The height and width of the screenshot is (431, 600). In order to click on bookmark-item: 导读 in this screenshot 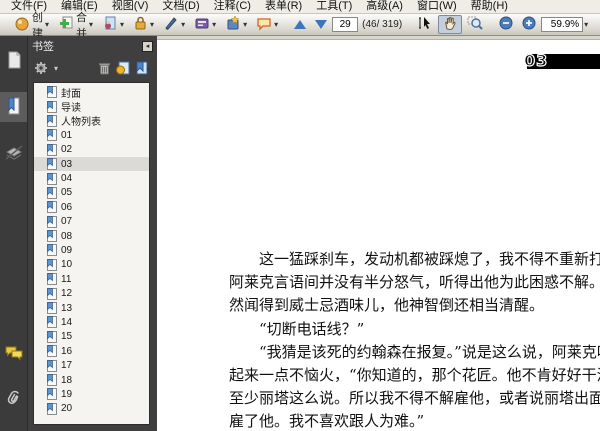, I will do `click(91, 107)`.